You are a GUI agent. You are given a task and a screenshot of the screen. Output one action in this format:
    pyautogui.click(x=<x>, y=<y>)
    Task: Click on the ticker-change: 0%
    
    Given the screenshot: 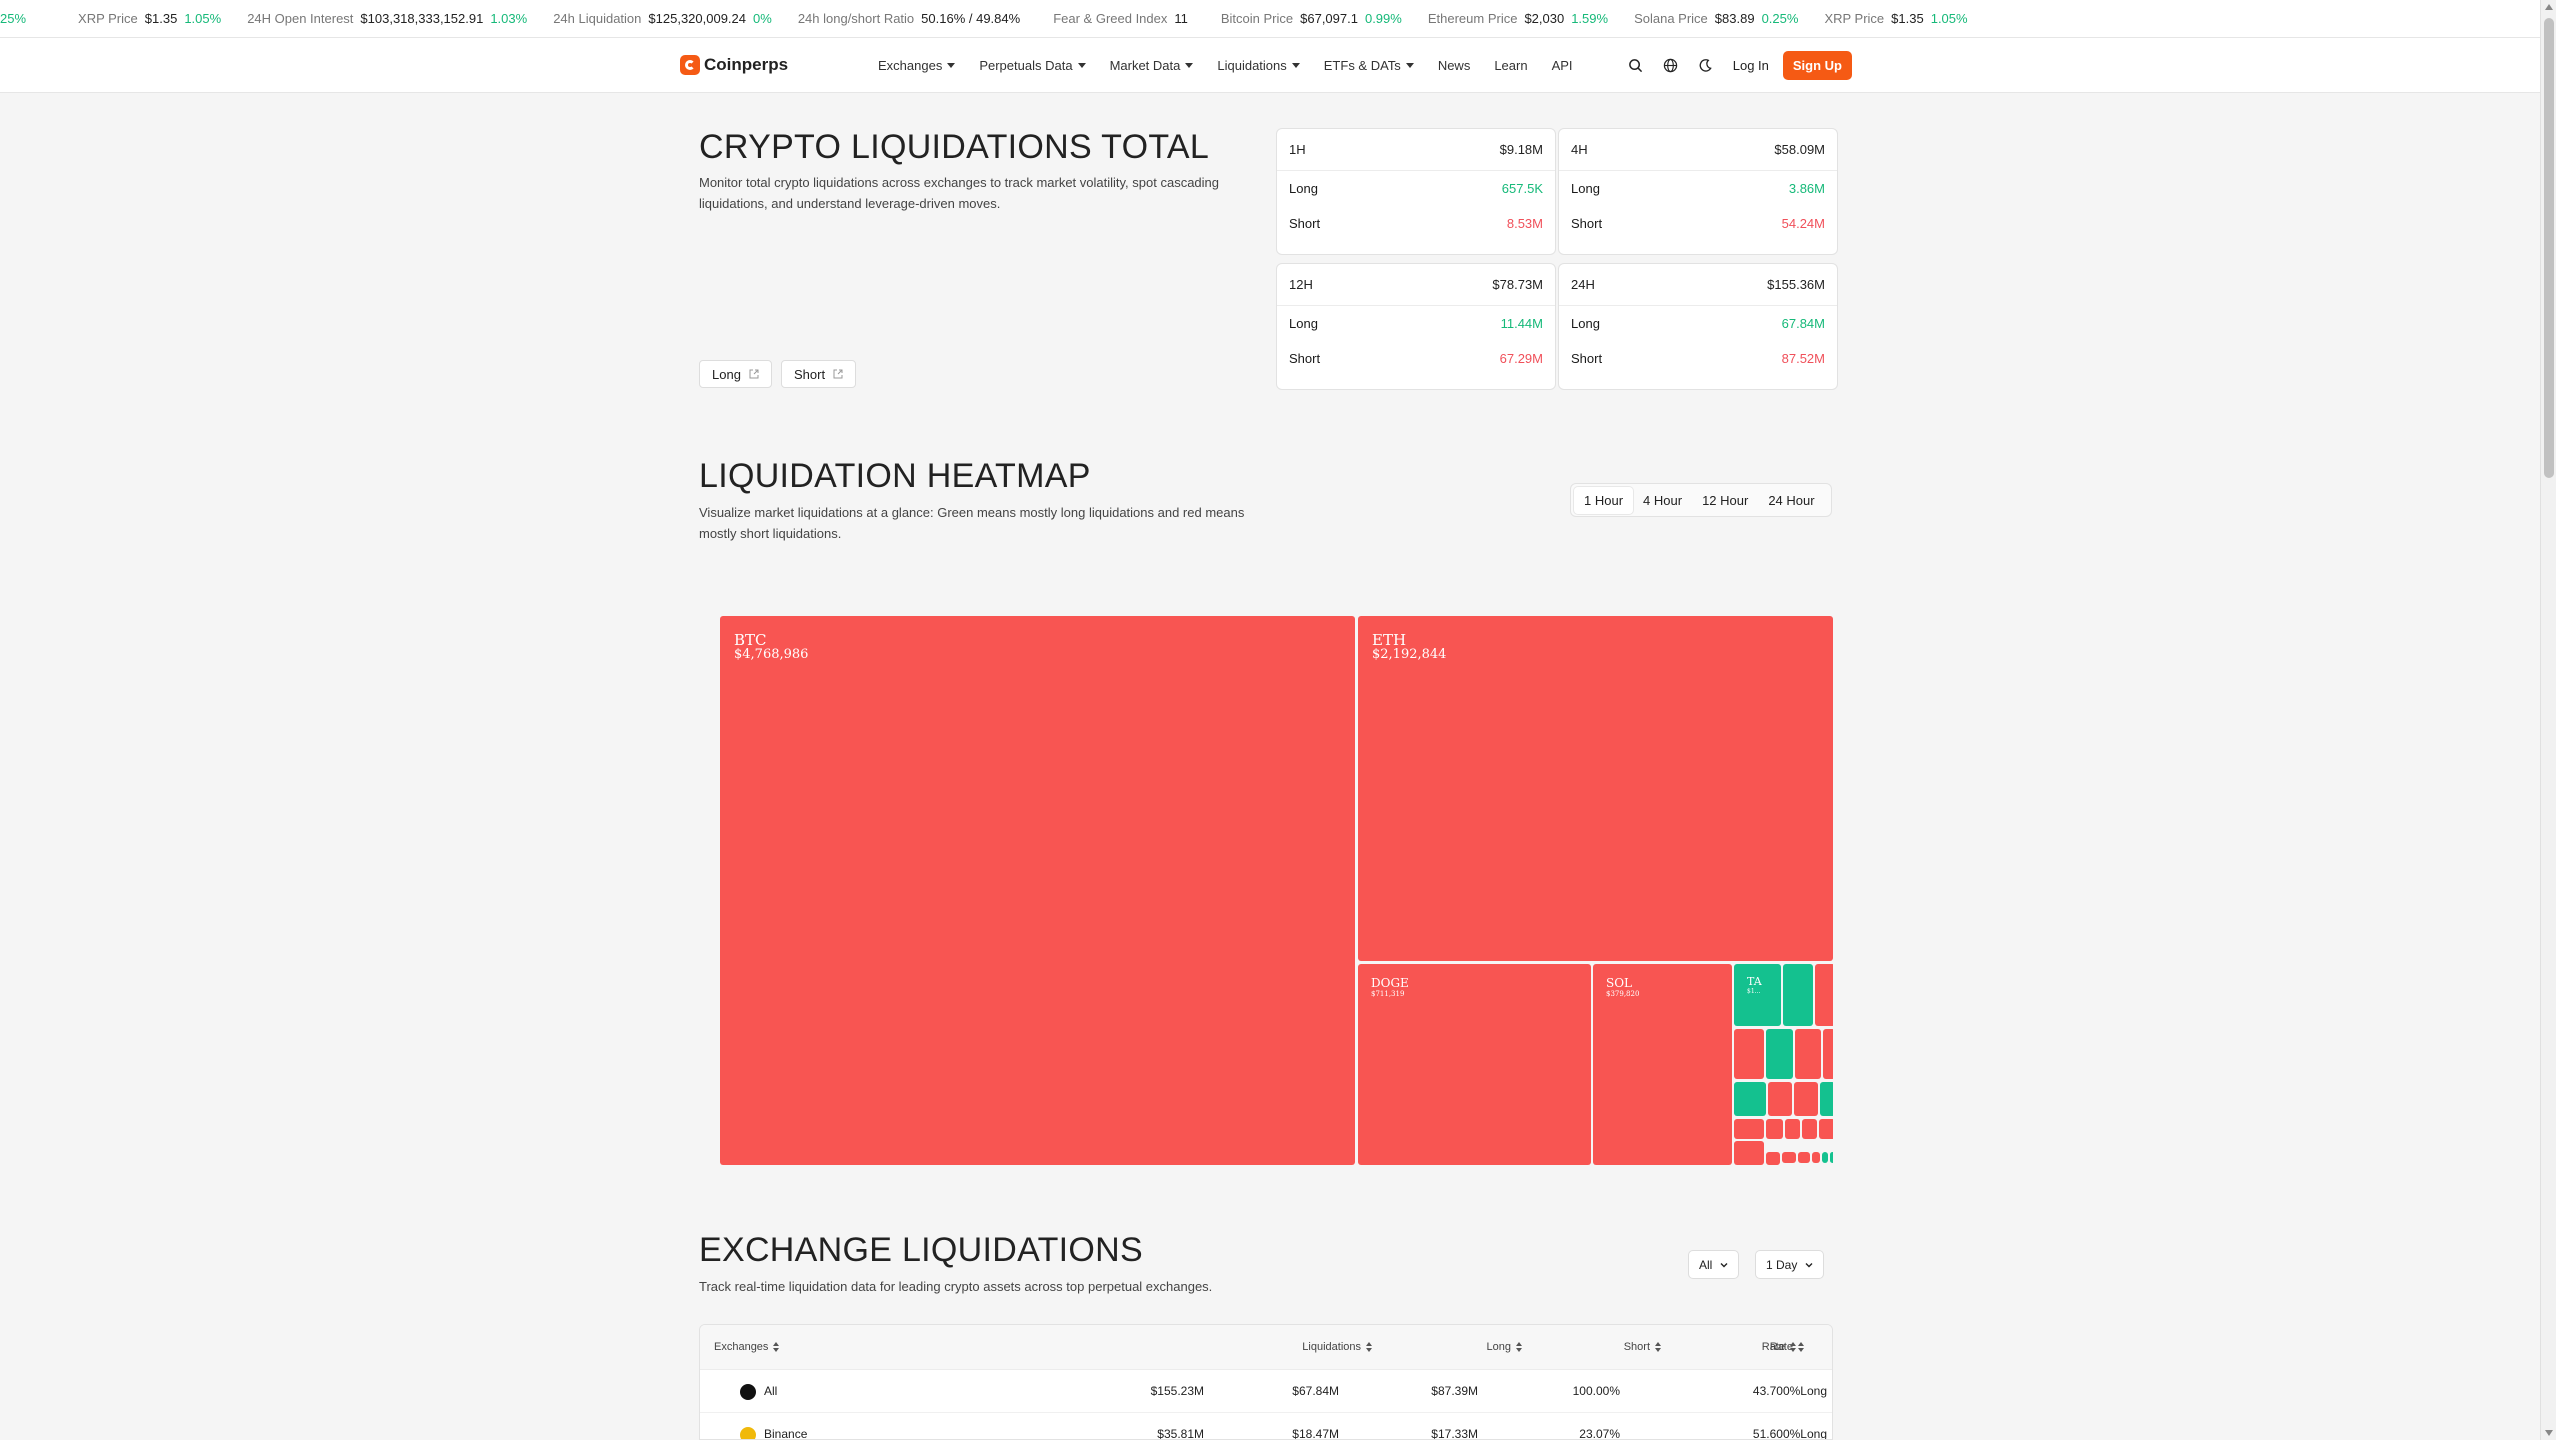 What is the action you would take?
    pyautogui.click(x=762, y=18)
    